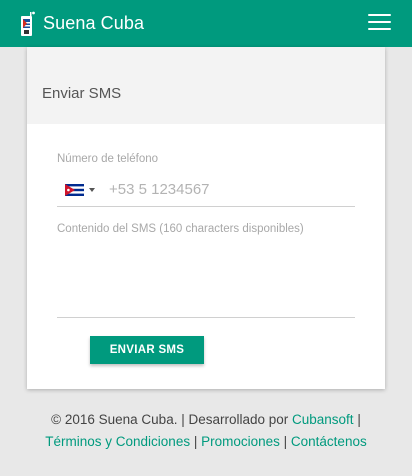  I want to click on chevron-down-icon, so click(92, 189).